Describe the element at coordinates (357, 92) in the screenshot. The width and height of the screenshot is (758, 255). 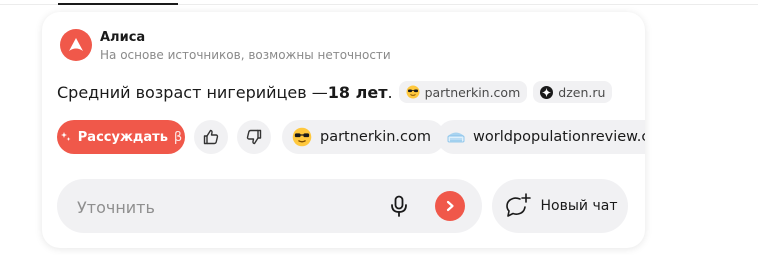
I see `answer-highlight: 18 лет` at that location.